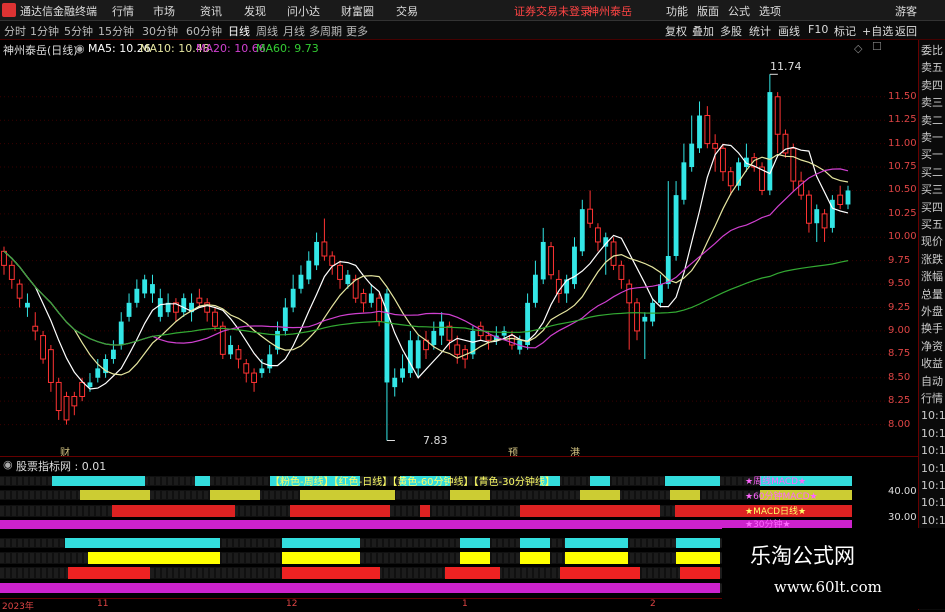 Image resolution: width=945 pixels, height=612 pixels. I want to click on side-panel-item: 卖四, so click(932, 86).